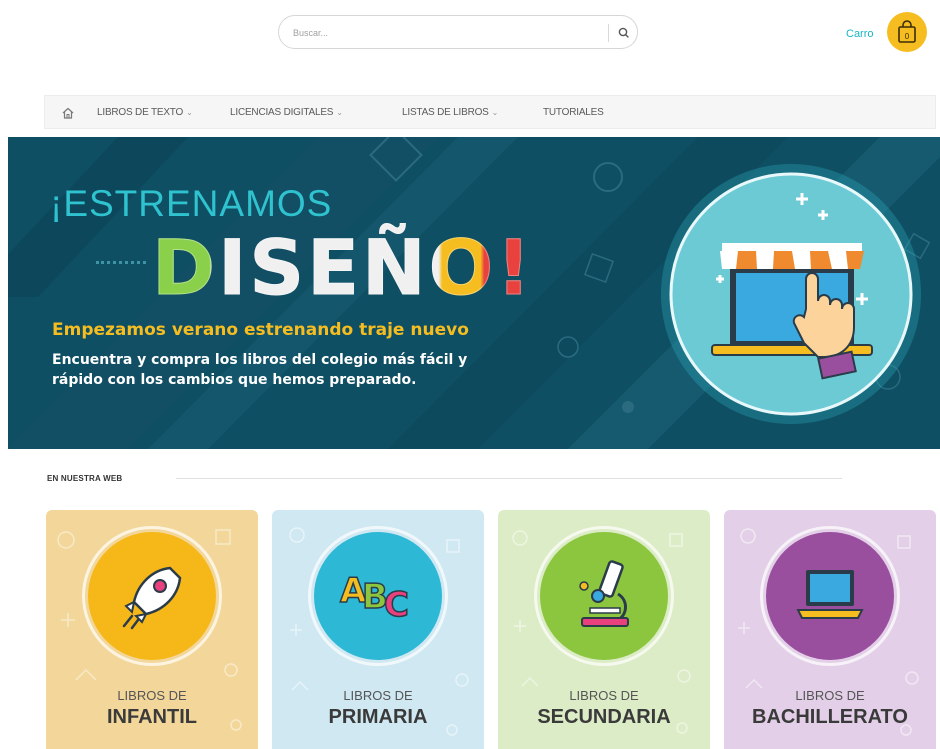  Describe the element at coordinates (830, 717) in the screenshot. I see `card-label-main: BACHILLERATO` at that location.